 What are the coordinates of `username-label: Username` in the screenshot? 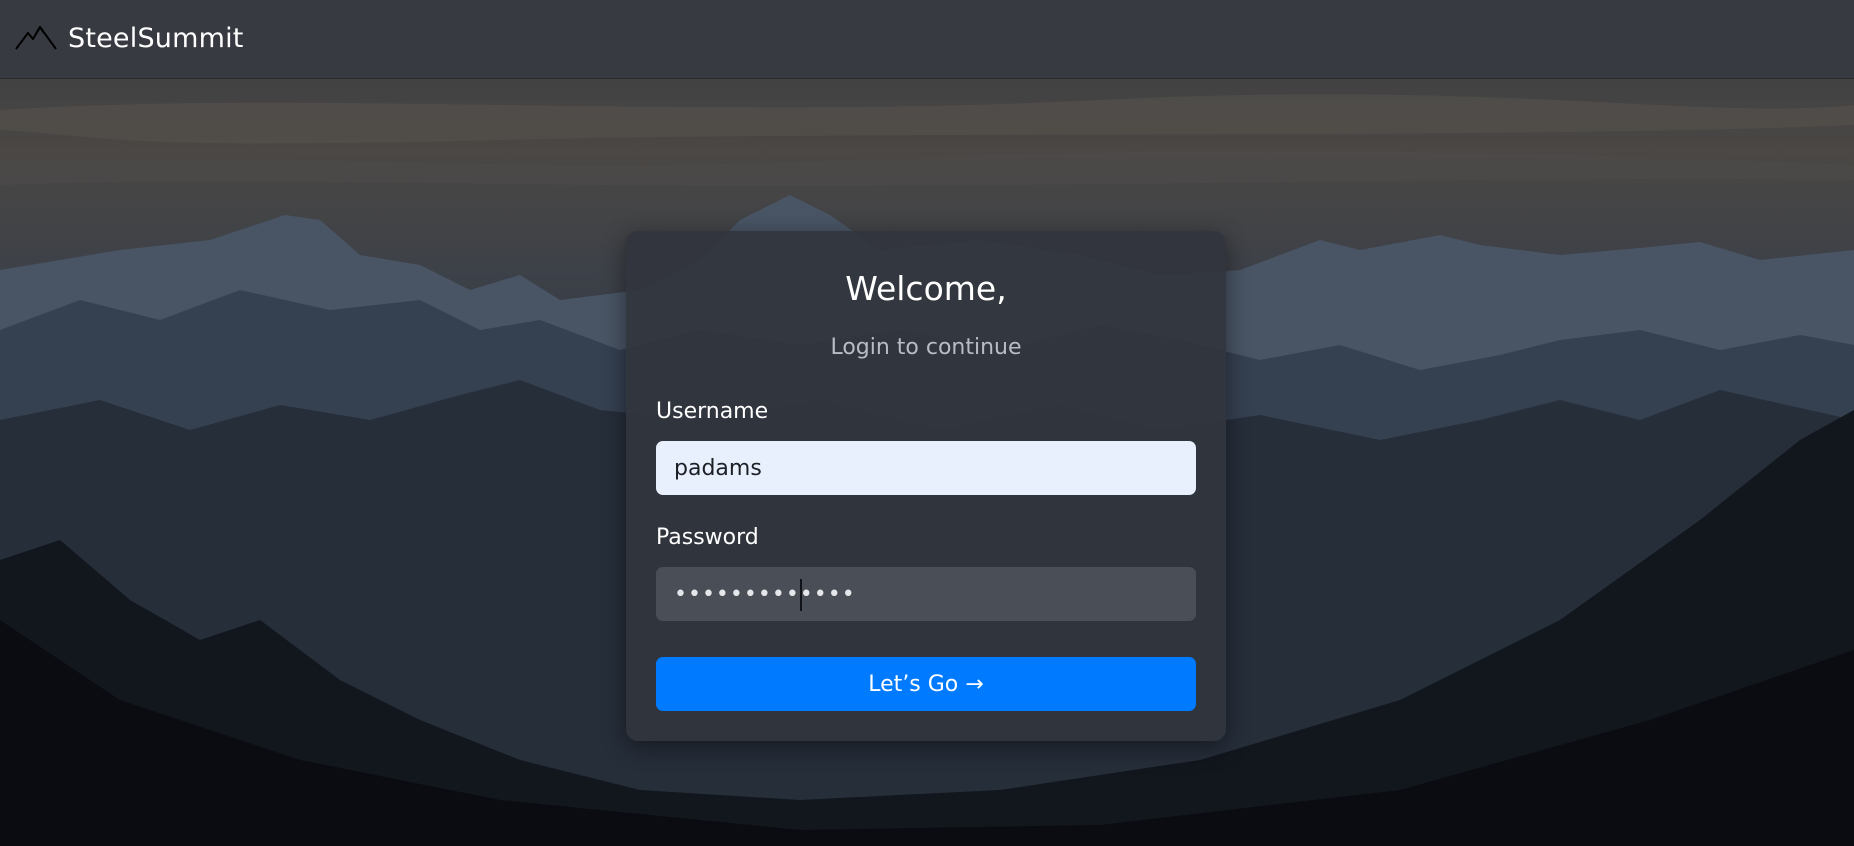 It's located at (712, 411).